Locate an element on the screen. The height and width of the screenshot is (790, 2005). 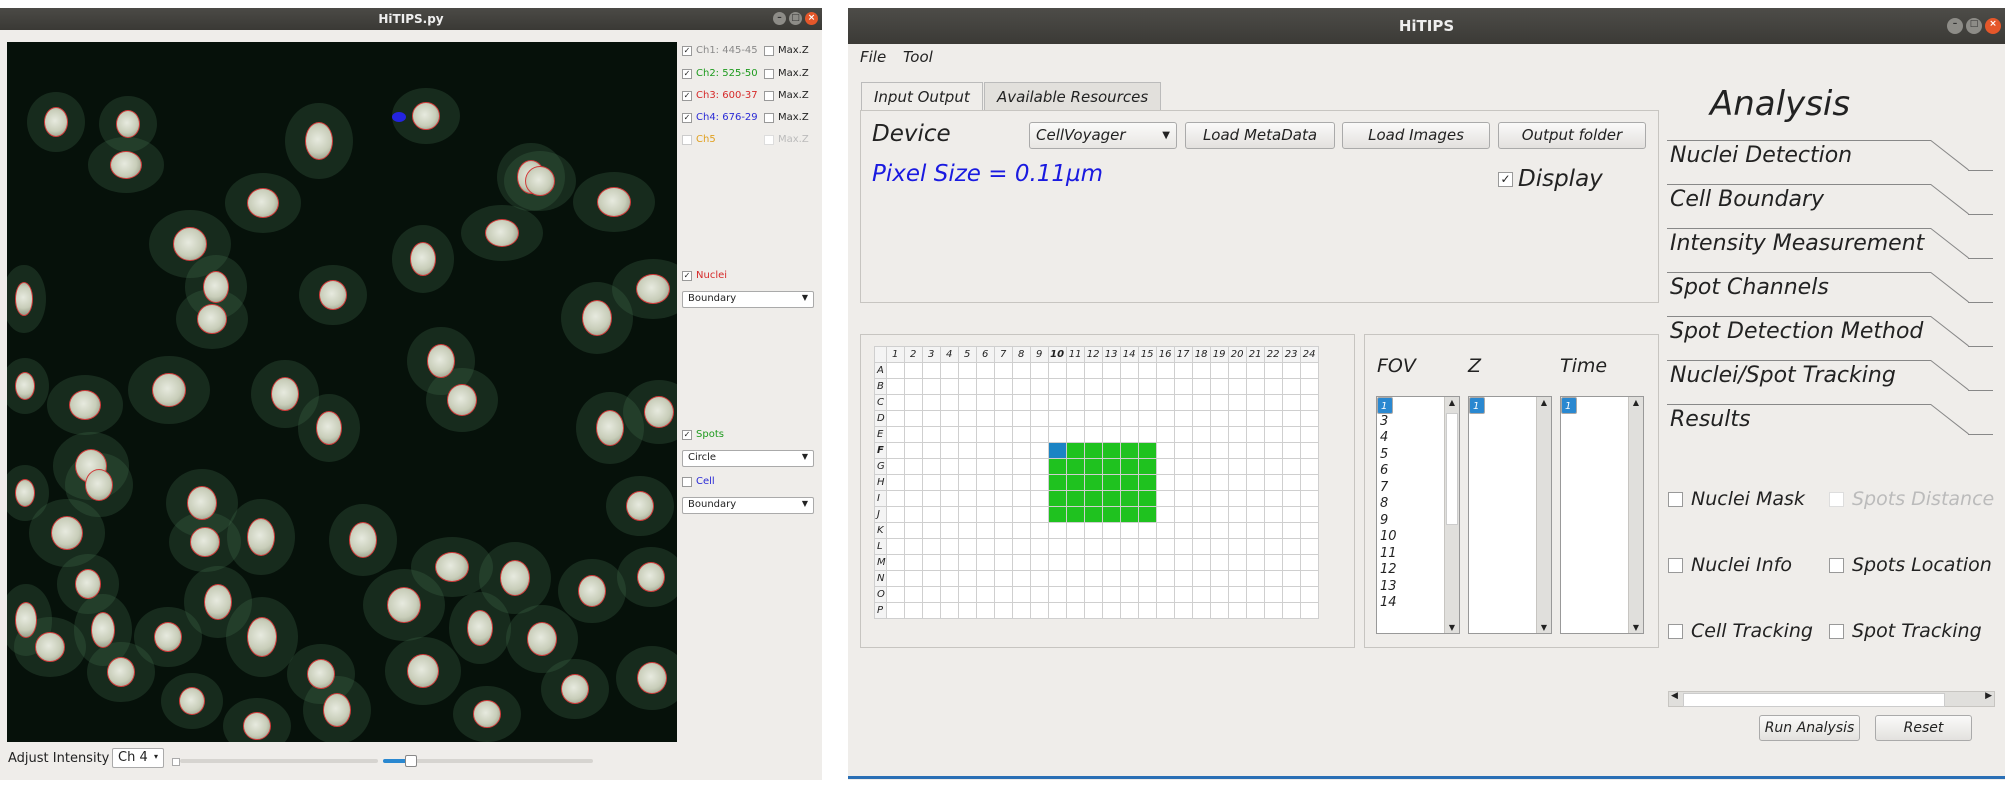
minimize-icon: – is located at coordinates (779, 18).